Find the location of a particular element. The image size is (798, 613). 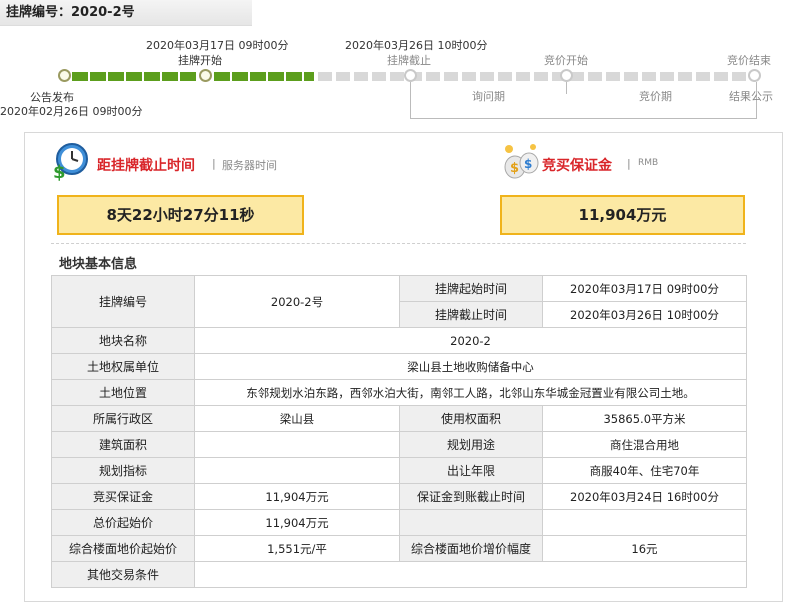

row-label-floor-price: 综合楼面地价起始价 is located at coordinates (123, 548).